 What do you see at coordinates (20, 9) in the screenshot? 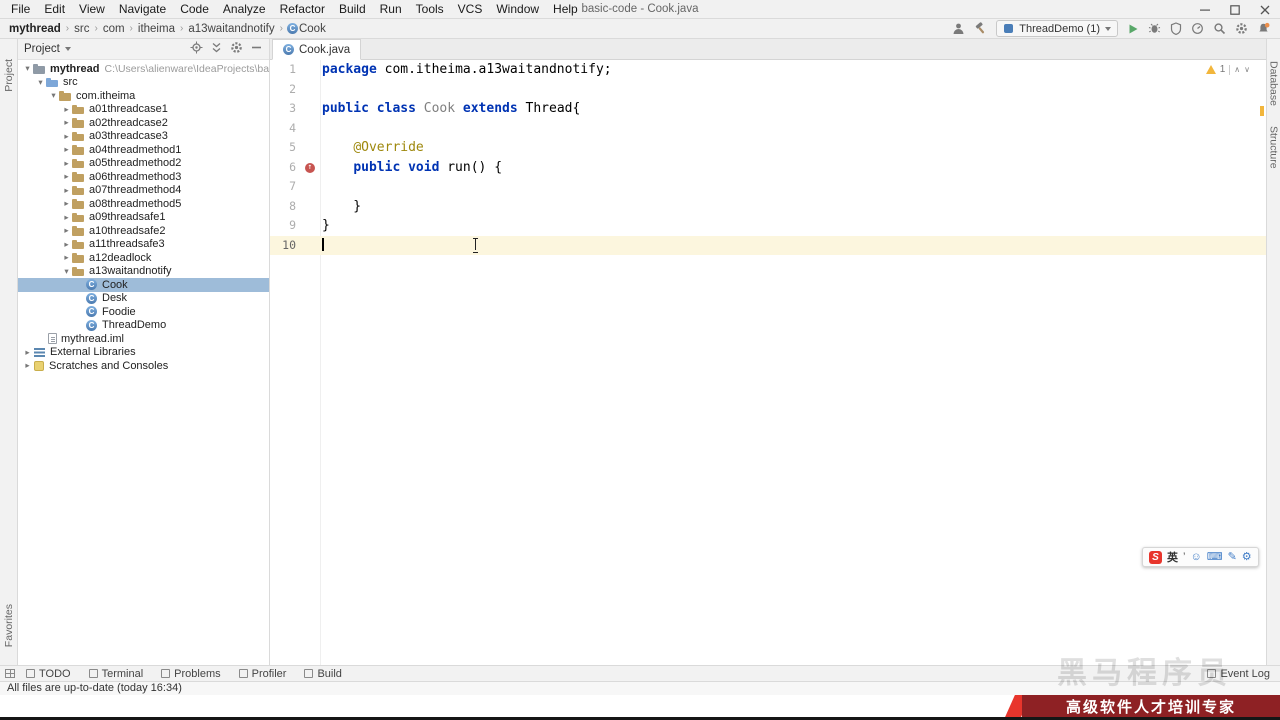
I see `menu-file: File` at bounding box center [20, 9].